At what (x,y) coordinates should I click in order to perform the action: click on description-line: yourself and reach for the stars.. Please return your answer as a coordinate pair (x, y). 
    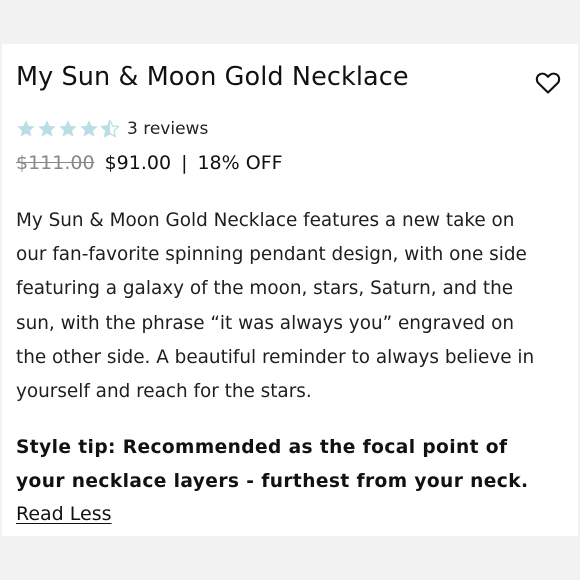
    Looking at the image, I should click on (164, 392).